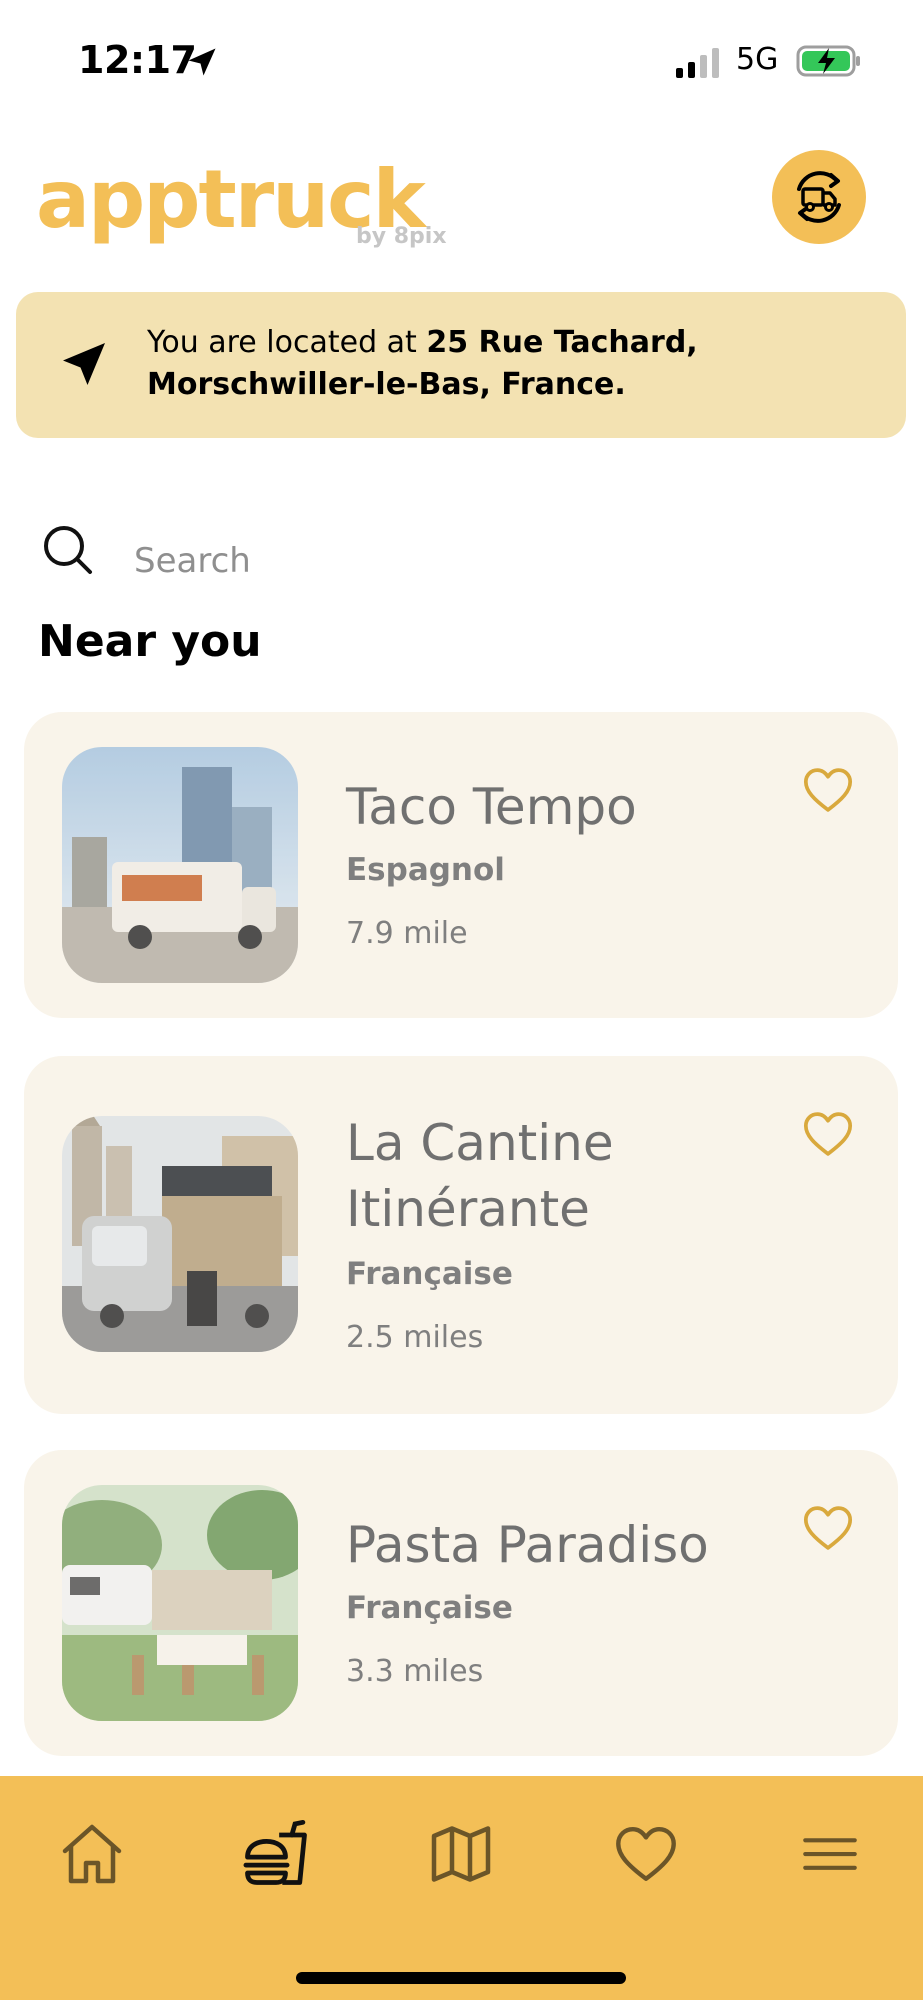 This screenshot has width=923, height=2000. I want to click on network-type: 5G, so click(757, 59).